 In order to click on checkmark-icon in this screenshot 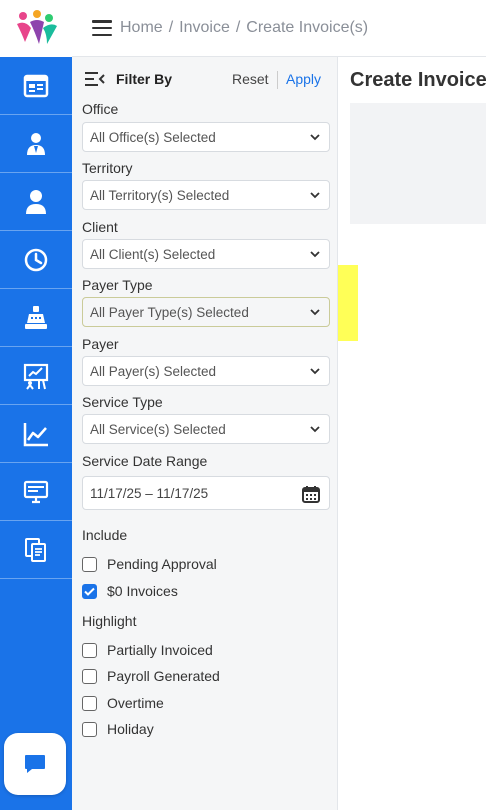, I will do `click(89, 591)`.